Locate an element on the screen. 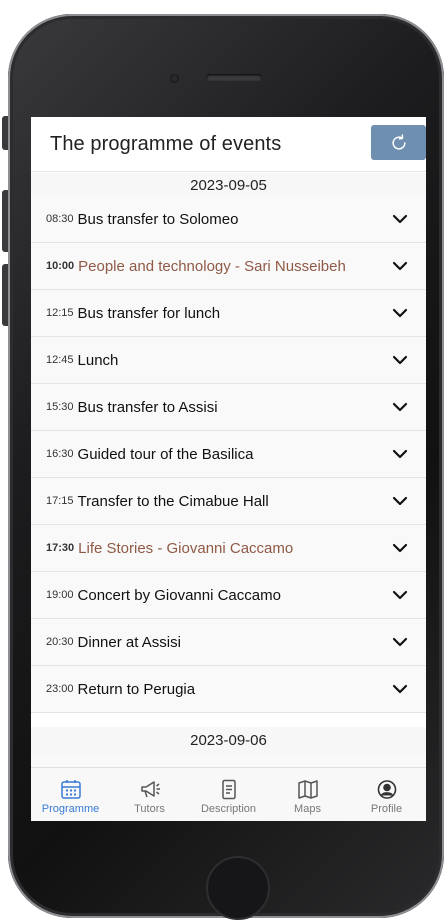 Image resolution: width=447 pixels, height=921 pixels. event-row: 15:30 Bus transfer to Assisi is located at coordinates (228, 407).